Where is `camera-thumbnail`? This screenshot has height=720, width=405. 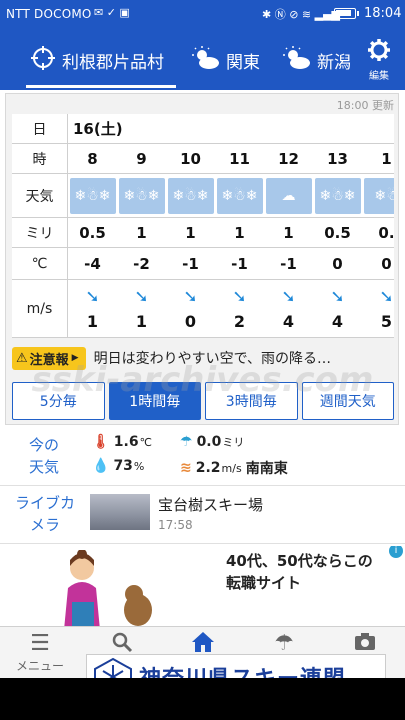 camera-thumbnail is located at coordinates (120, 512).